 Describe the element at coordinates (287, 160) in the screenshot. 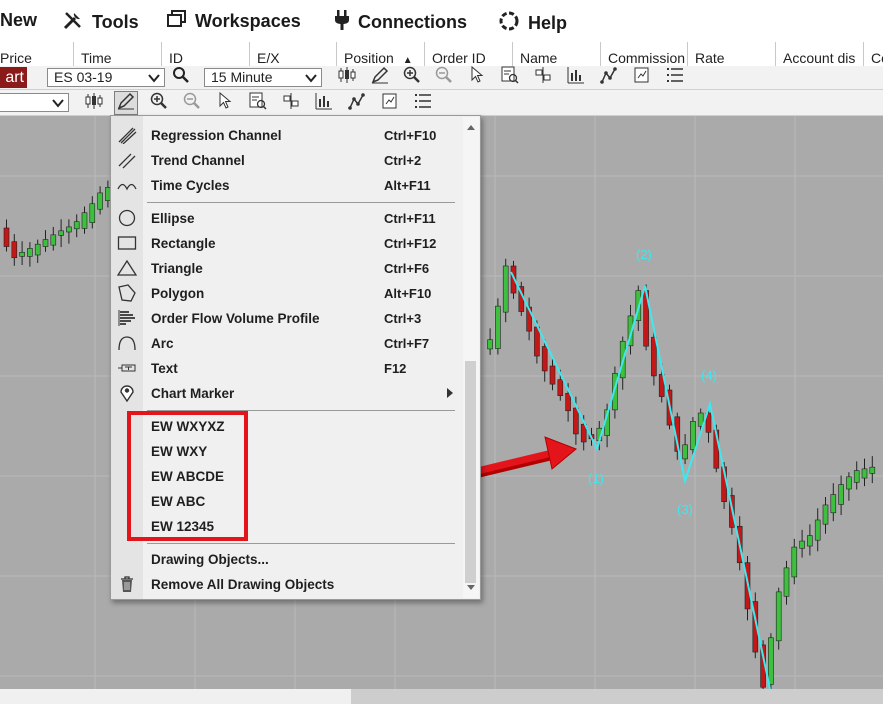

I see `menu-item-trend-channel: Trend Channel Ctrl+2` at that location.